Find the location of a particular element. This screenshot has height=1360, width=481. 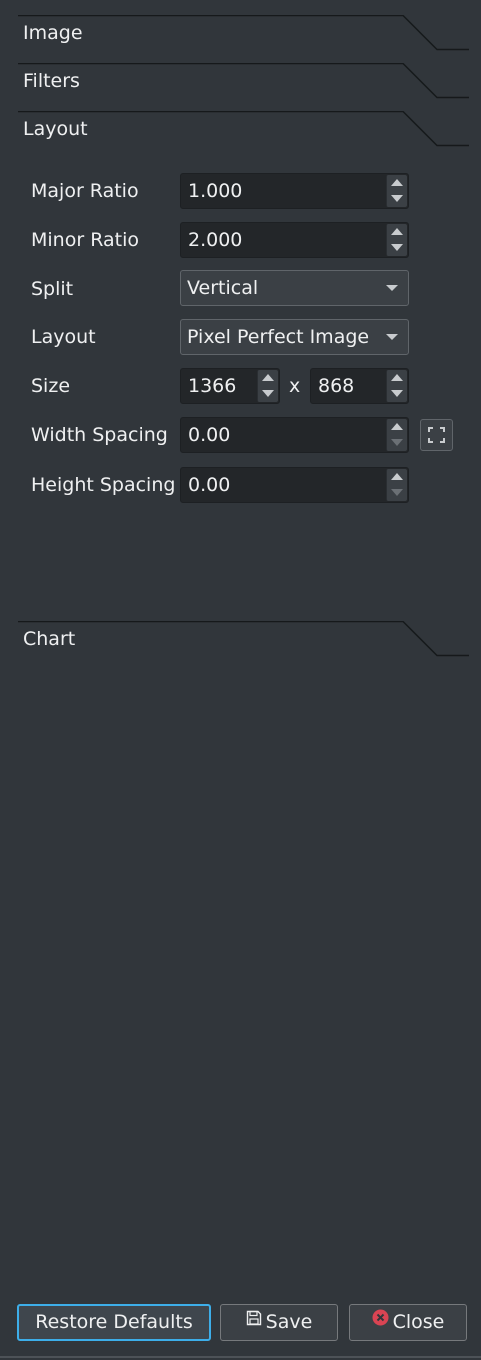

minor-ratio-label: Minor Ratio is located at coordinates (85, 240).